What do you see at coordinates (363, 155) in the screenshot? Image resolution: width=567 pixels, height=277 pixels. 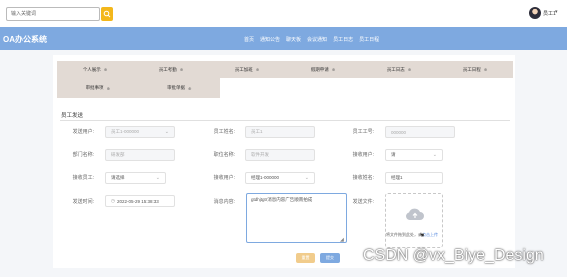 I see `receiver-user-label: 接收用户:` at bounding box center [363, 155].